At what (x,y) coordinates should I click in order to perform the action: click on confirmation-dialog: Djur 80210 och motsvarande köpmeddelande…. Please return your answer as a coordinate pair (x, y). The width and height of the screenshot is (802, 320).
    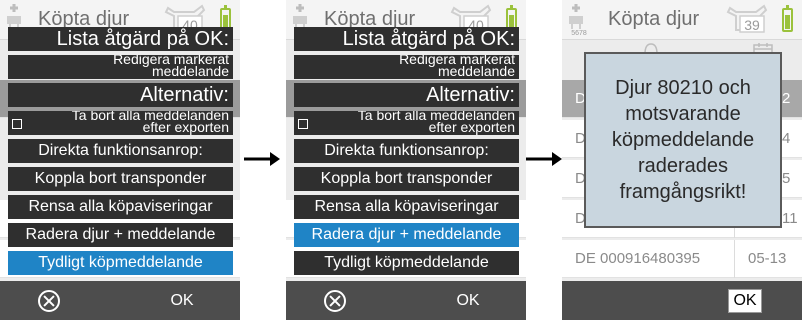
    Looking at the image, I should click on (683, 140).